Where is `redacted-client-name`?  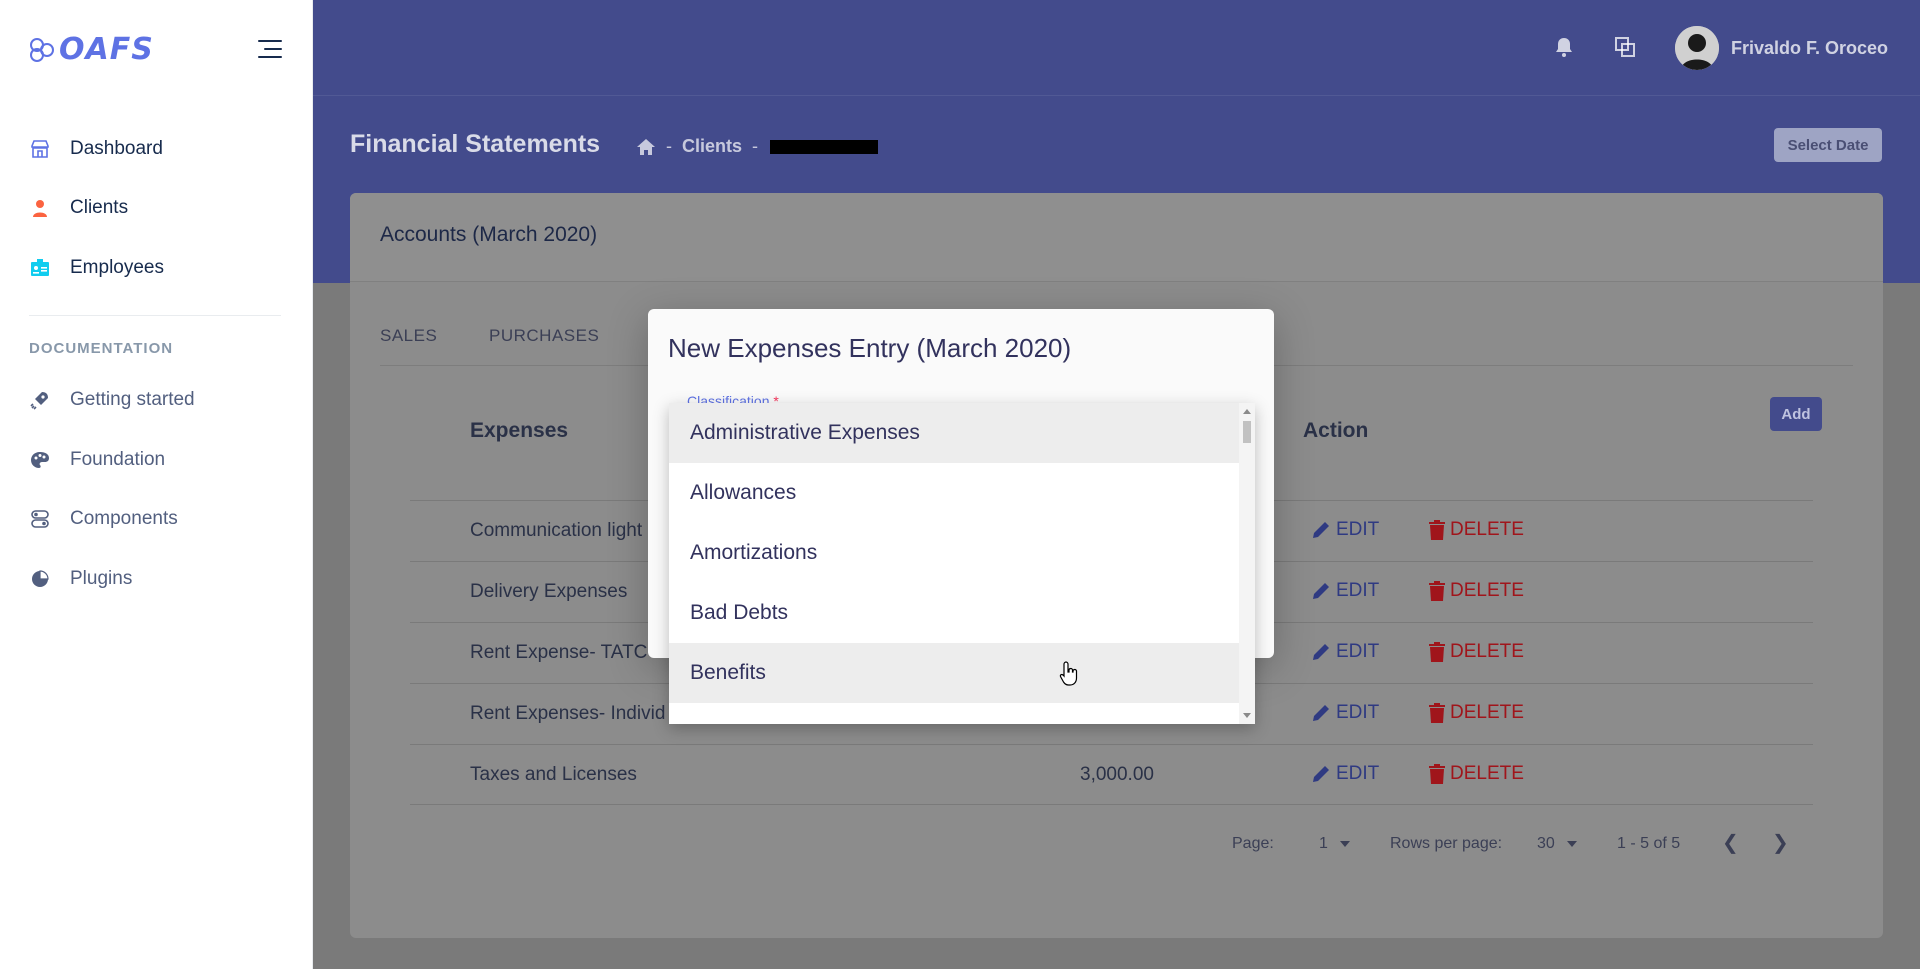
redacted-client-name is located at coordinates (824, 146).